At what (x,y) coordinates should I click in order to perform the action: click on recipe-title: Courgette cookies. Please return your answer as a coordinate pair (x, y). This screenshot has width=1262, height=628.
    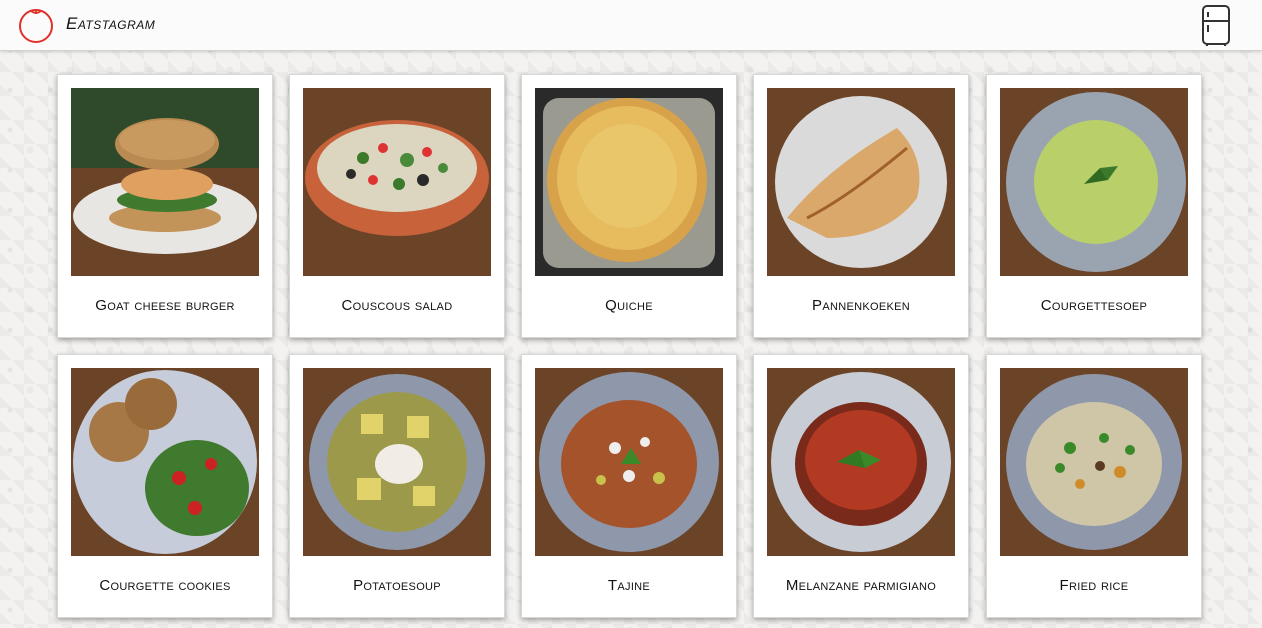
    Looking at the image, I should click on (165, 585).